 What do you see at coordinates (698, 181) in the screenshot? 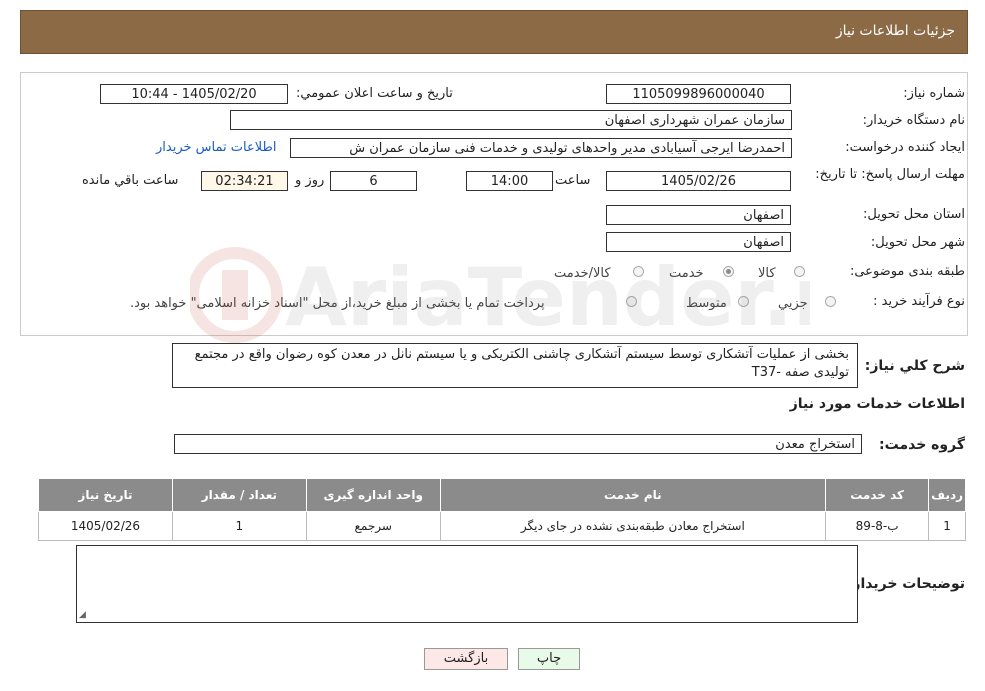
I see `deadline-date-field: 1405/02/26` at bounding box center [698, 181].